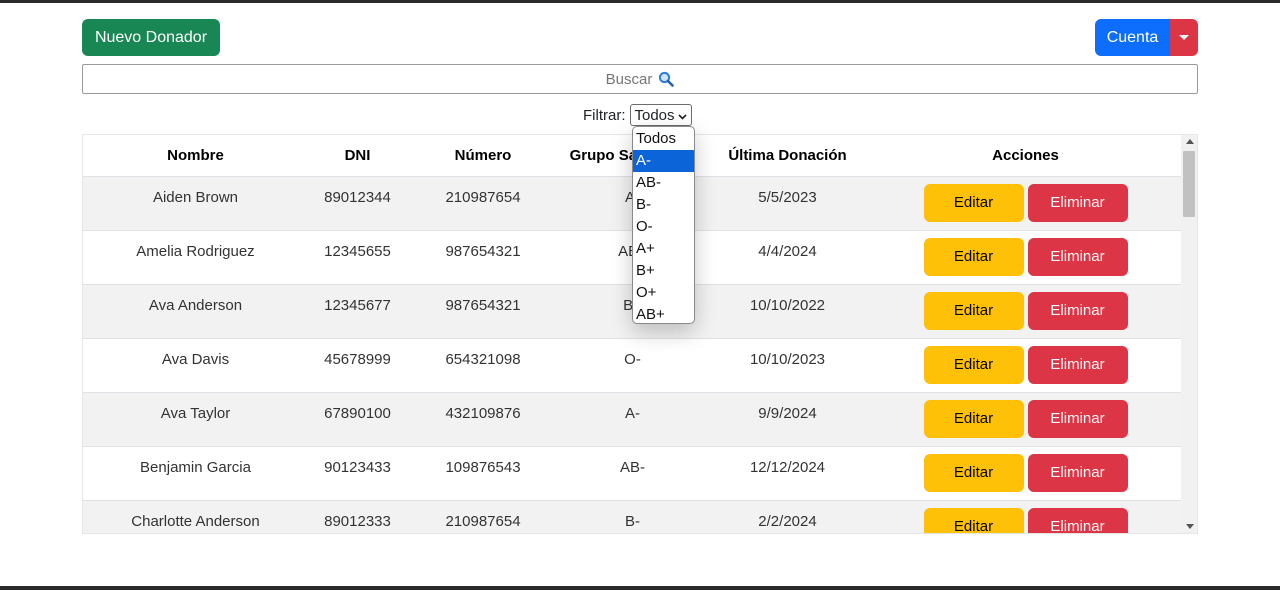 Image resolution: width=1280 pixels, height=590 pixels. Describe the element at coordinates (629, 79) in the screenshot. I see `search-placeholder: Buscar` at that location.